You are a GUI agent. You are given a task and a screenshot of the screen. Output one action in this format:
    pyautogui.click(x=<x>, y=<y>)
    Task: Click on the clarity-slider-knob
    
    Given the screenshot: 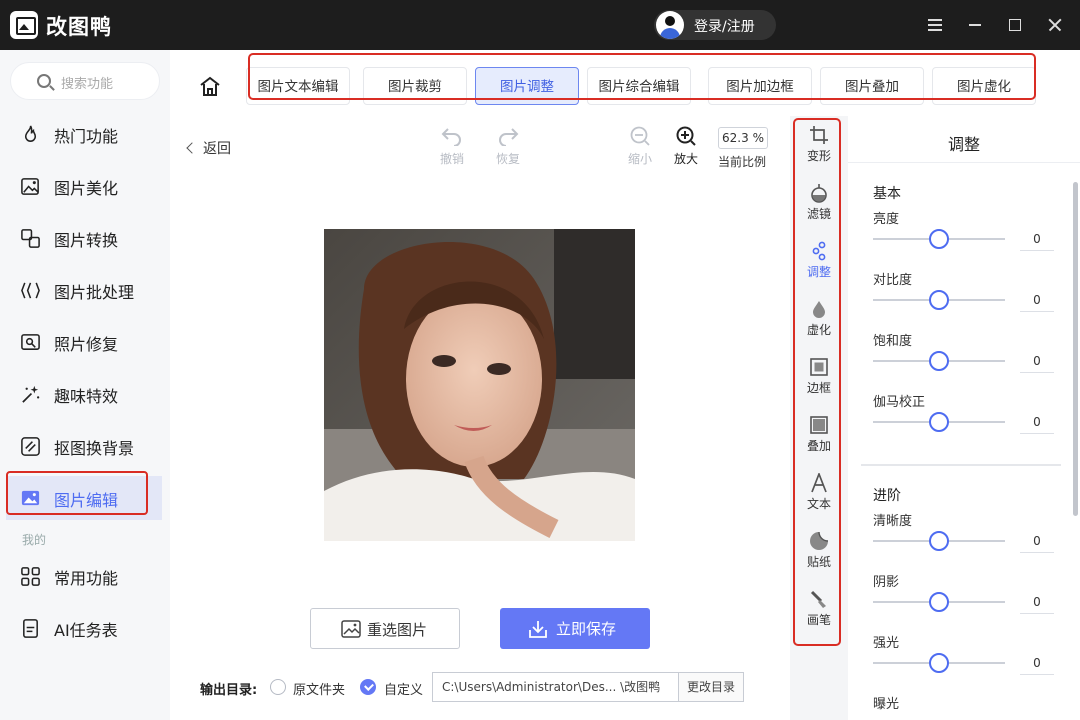 What is the action you would take?
    pyautogui.click(x=939, y=541)
    